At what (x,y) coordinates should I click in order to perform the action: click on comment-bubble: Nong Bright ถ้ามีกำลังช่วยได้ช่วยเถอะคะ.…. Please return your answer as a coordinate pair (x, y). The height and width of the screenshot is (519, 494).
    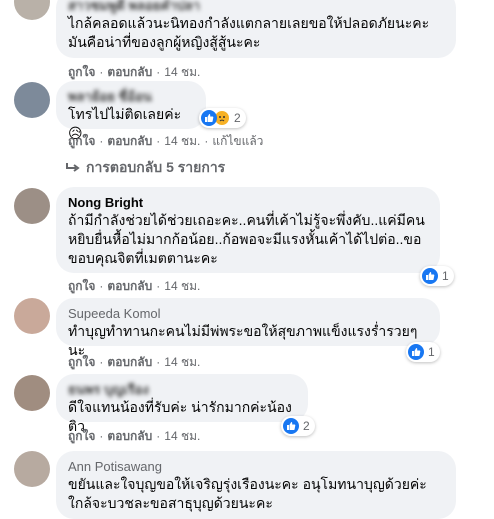
    Looking at the image, I should click on (248, 230).